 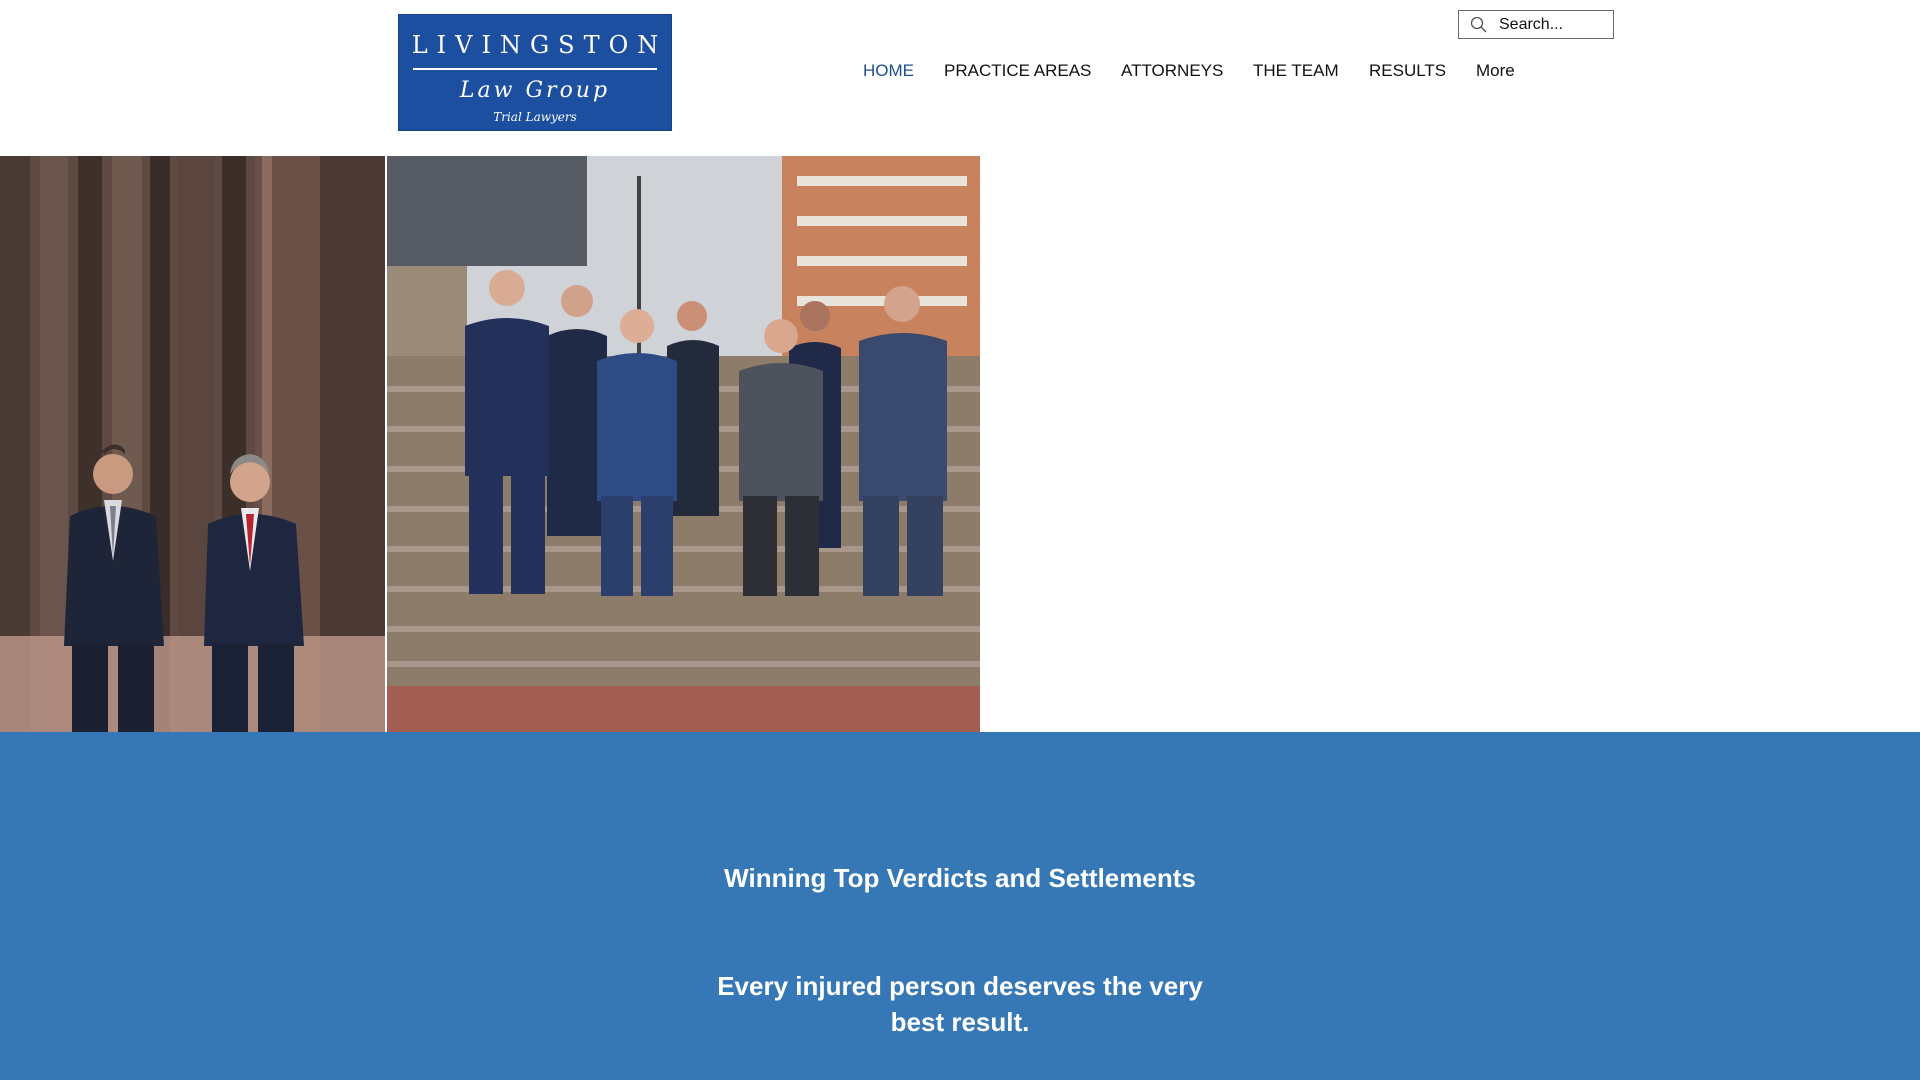 I want to click on logo-tagline: Trial Lawyers, so click(x=535, y=117).